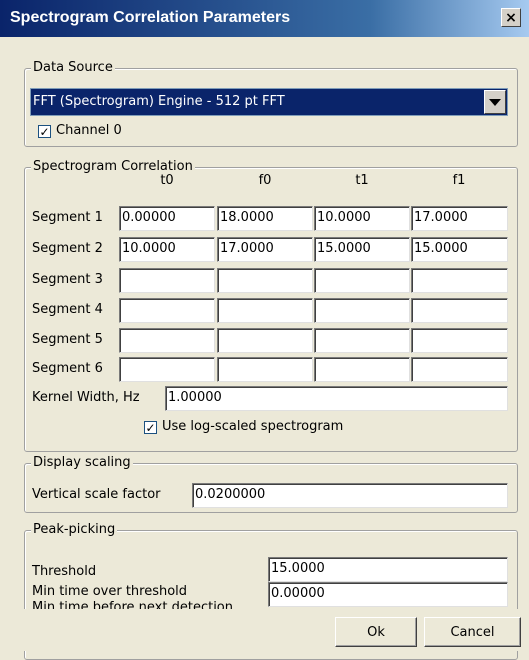 The width and height of the screenshot is (529, 660). I want to click on window-title: Spectrogram Correlation Parameters, so click(150, 17).